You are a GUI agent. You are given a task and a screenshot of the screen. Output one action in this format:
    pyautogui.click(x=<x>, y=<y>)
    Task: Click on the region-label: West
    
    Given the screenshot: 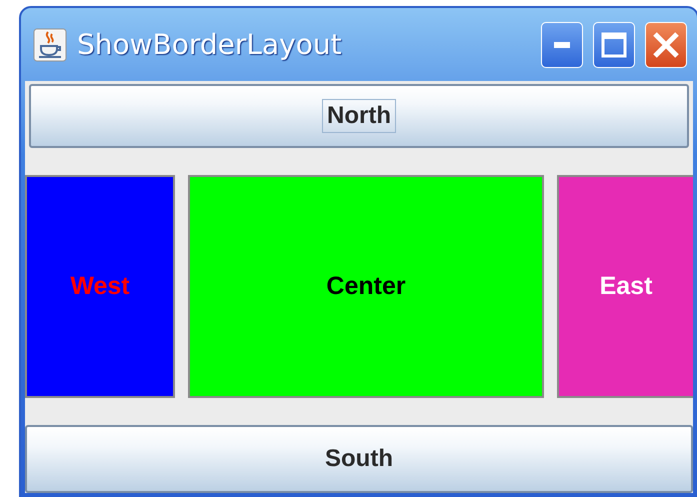 What is the action you would take?
    pyautogui.click(x=100, y=286)
    